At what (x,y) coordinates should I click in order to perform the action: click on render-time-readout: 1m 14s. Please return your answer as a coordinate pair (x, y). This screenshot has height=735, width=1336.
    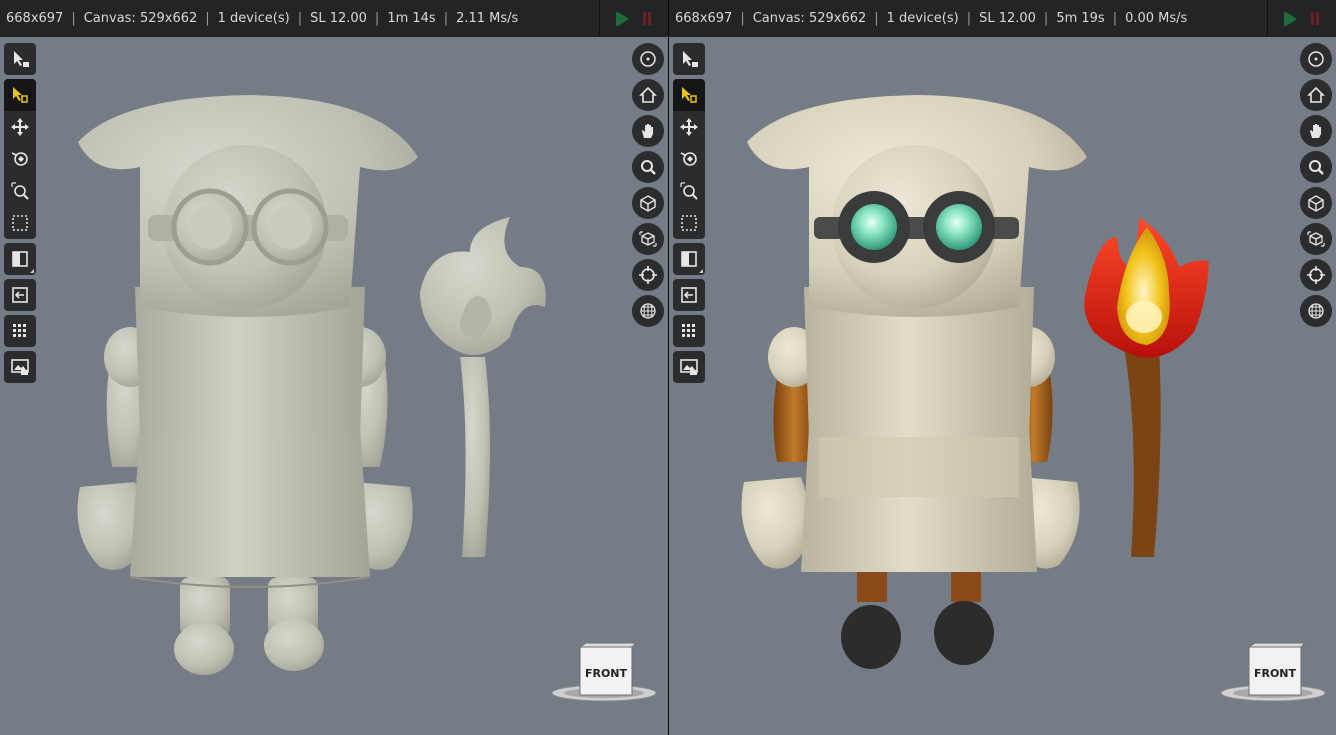
    Looking at the image, I should click on (411, 18).